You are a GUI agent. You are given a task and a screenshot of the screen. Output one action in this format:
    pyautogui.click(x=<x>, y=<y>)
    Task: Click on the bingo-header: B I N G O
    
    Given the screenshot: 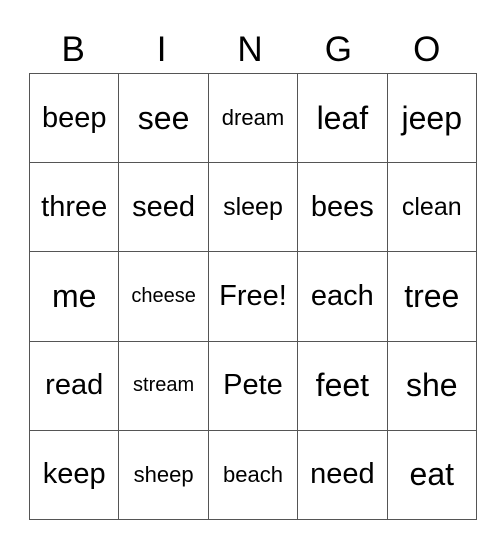 What is the action you would take?
    pyautogui.click(x=250, y=50)
    